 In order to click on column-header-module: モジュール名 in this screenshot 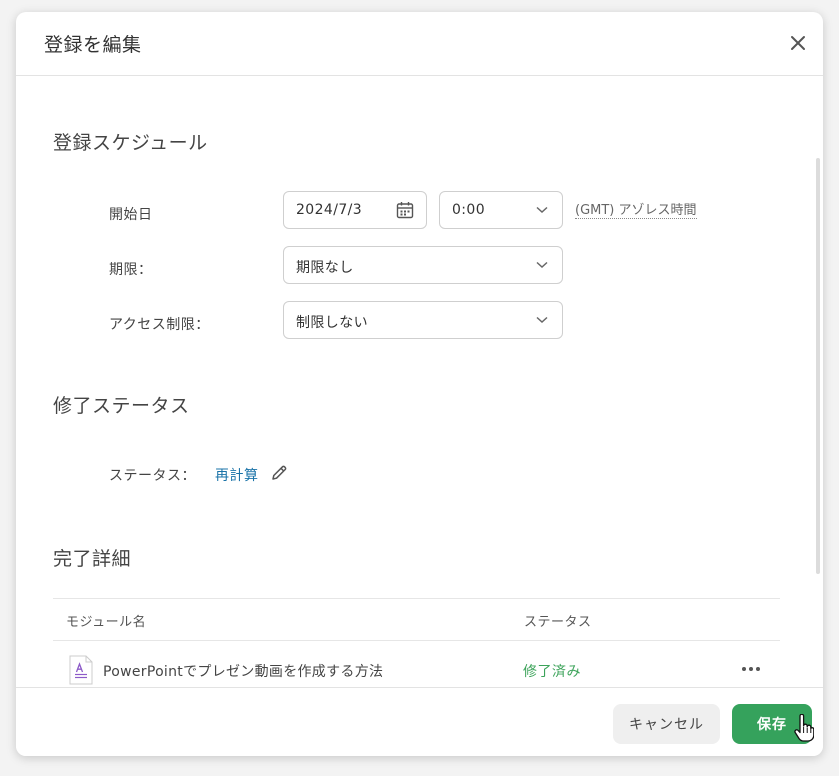, I will do `click(106, 622)`.